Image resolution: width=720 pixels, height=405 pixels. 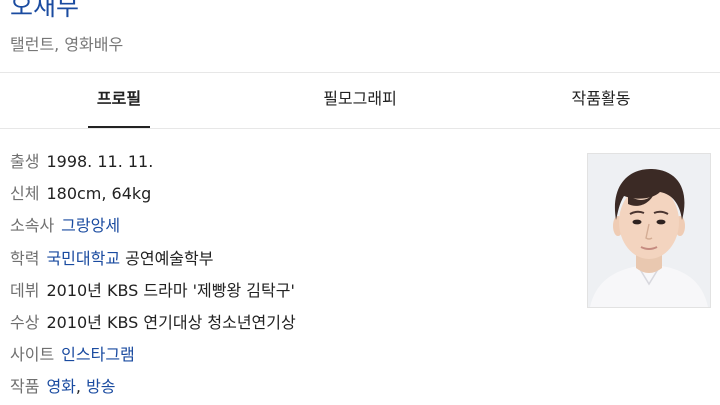 What do you see at coordinates (360, 128) in the screenshot?
I see `tab-divider` at bounding box center [360, 128].